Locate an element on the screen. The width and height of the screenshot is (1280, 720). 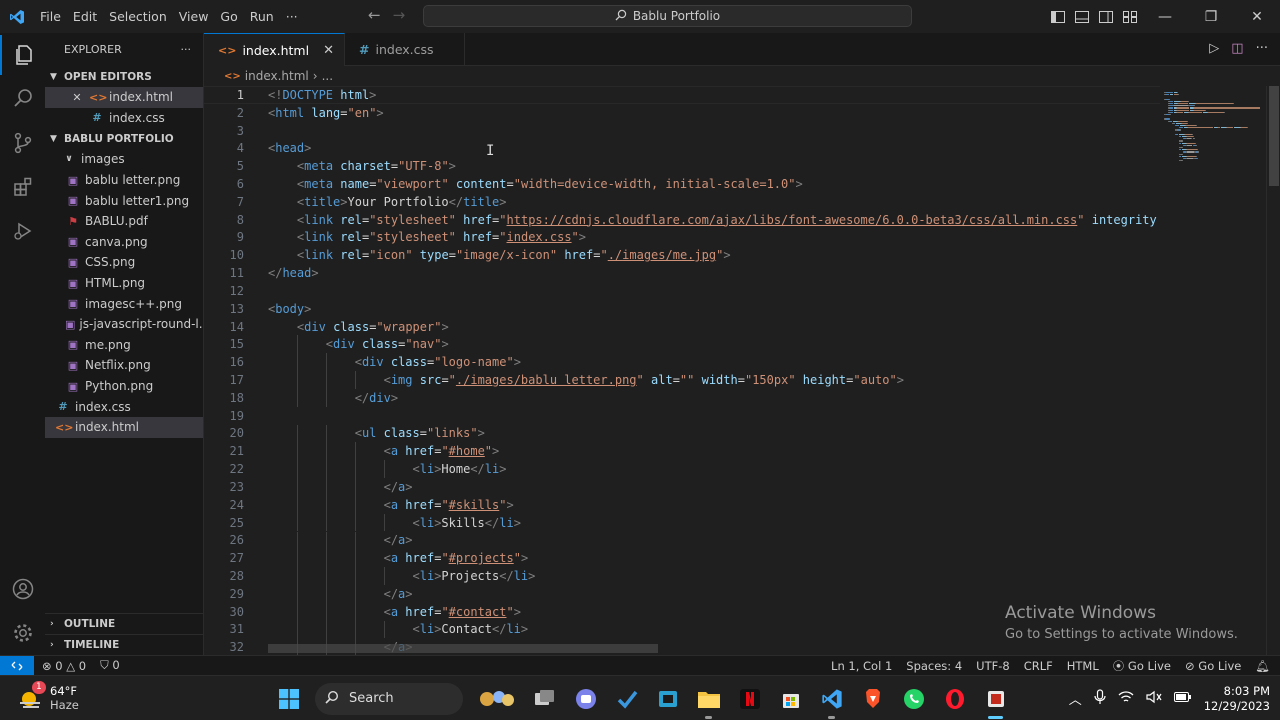
vertical-scrollbar is located at coordinates (1273, 370).